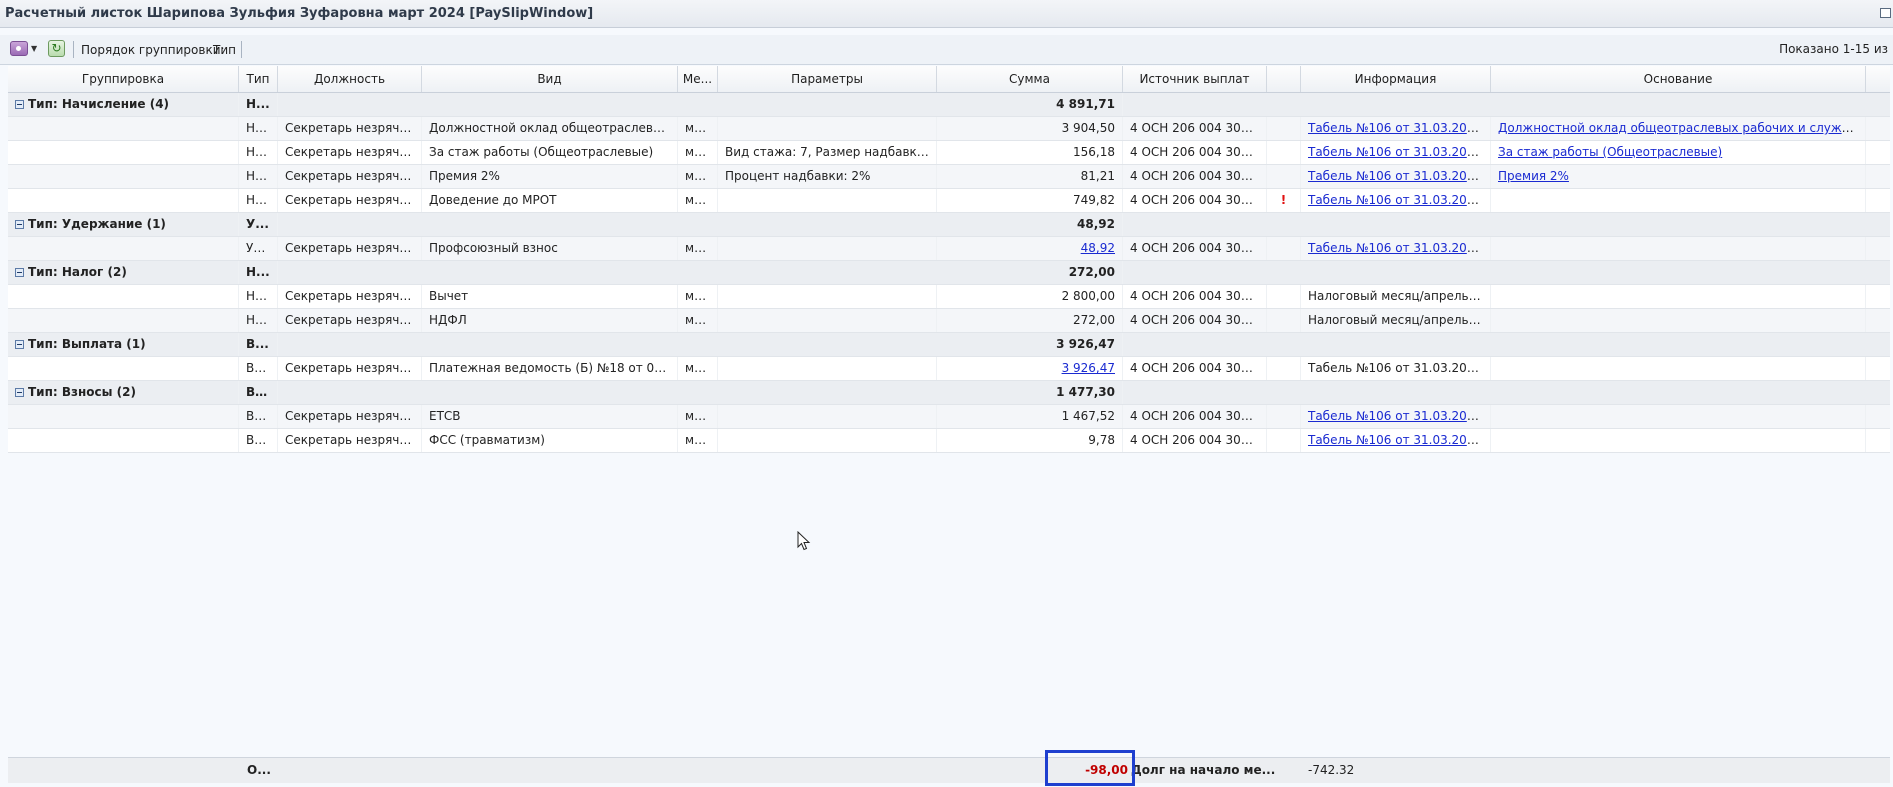  Describe the element at coordinates (1030, 104) in the screenshot. I see `group-sum: 4 891,71` at that location.